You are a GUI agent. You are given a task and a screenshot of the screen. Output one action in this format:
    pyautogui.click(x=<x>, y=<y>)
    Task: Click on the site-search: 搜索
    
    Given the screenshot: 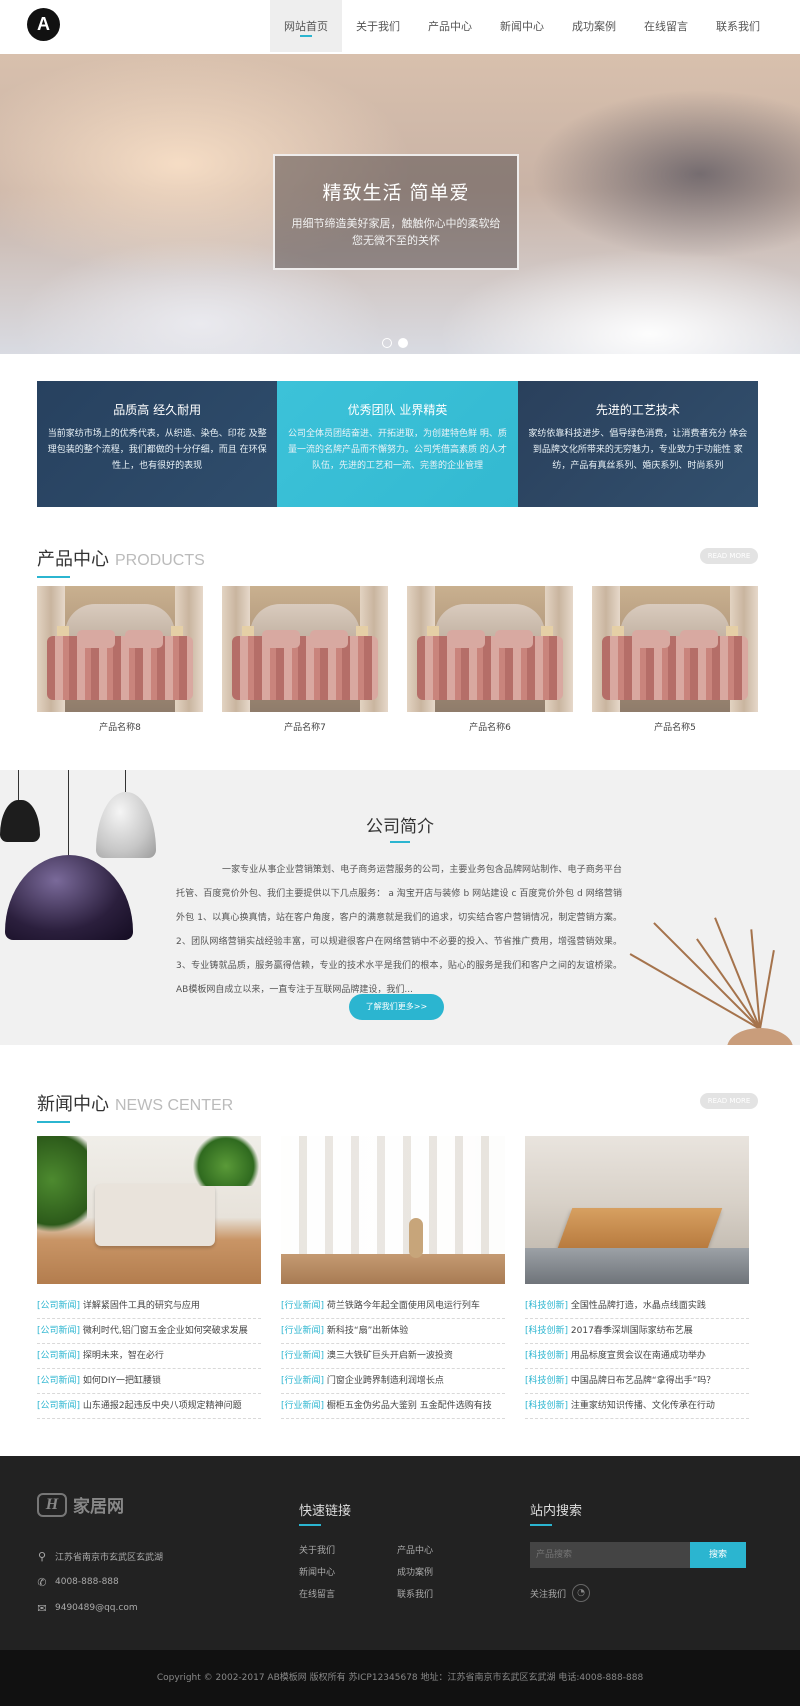 What is the action you would take?
    pyautogui.click(x=638, y=1555)
    